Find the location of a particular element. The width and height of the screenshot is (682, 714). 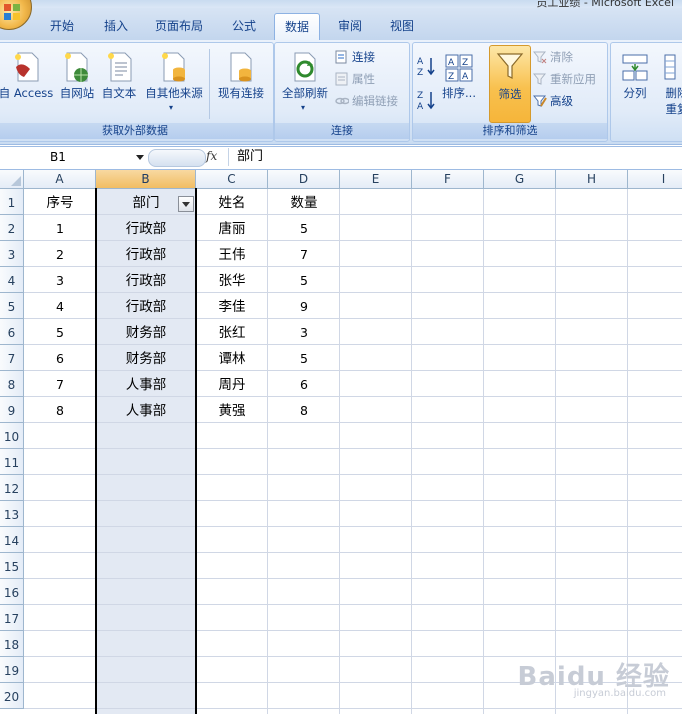

advanced-filter-button: 高级 is located at coordinates (553, 101).